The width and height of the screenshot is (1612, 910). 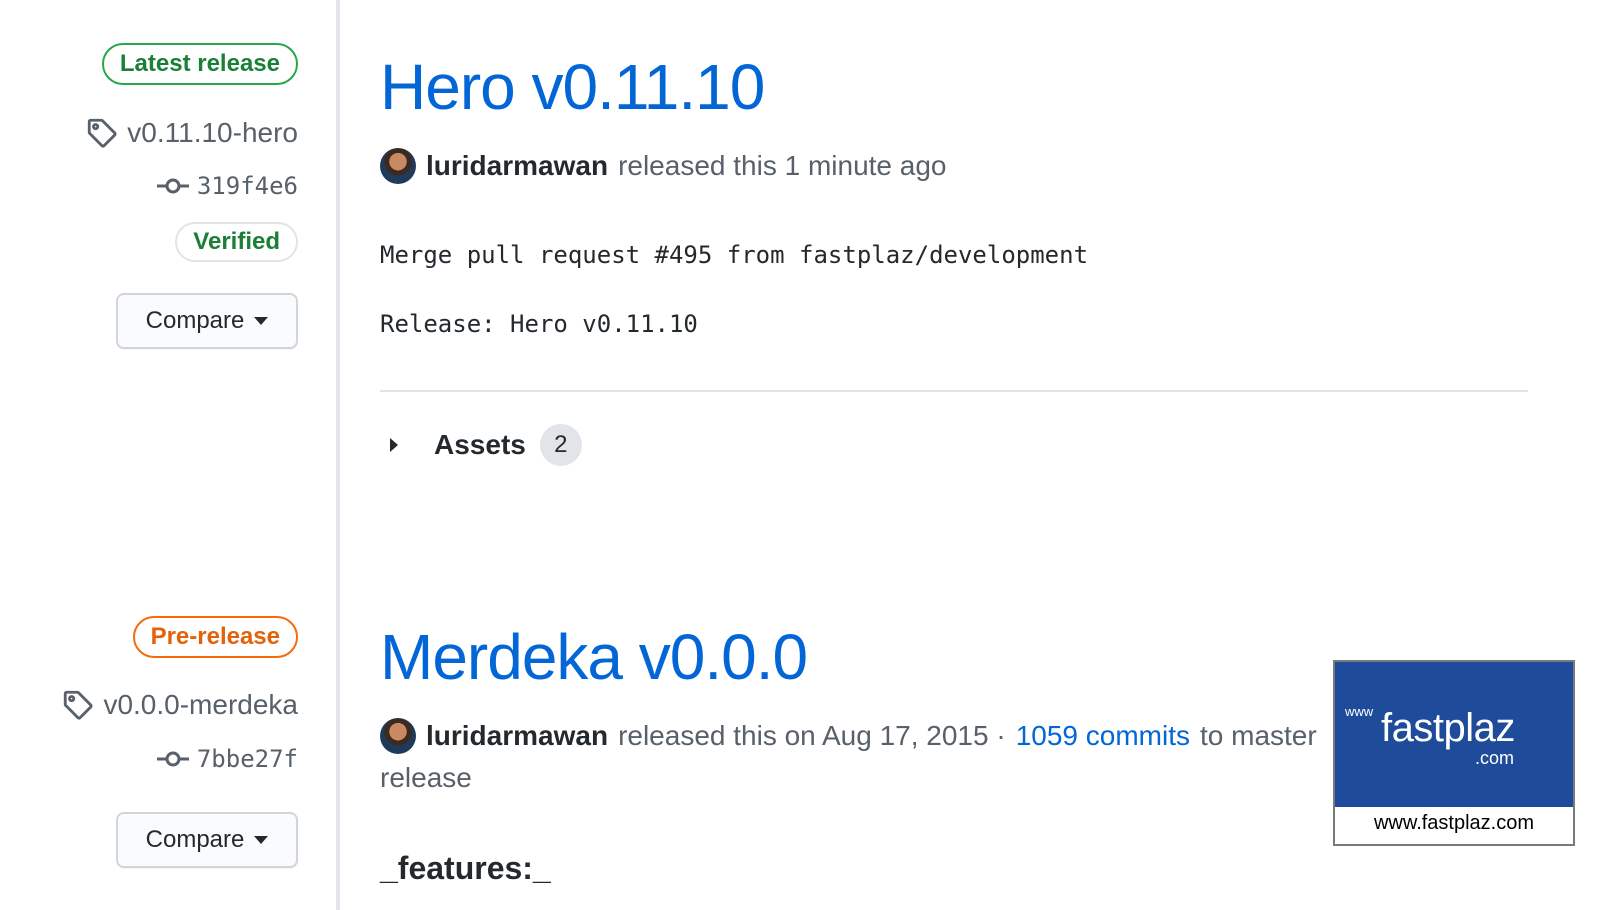 I want to click on pre-release-badge: Pre-release, so click(x=215, y=637).